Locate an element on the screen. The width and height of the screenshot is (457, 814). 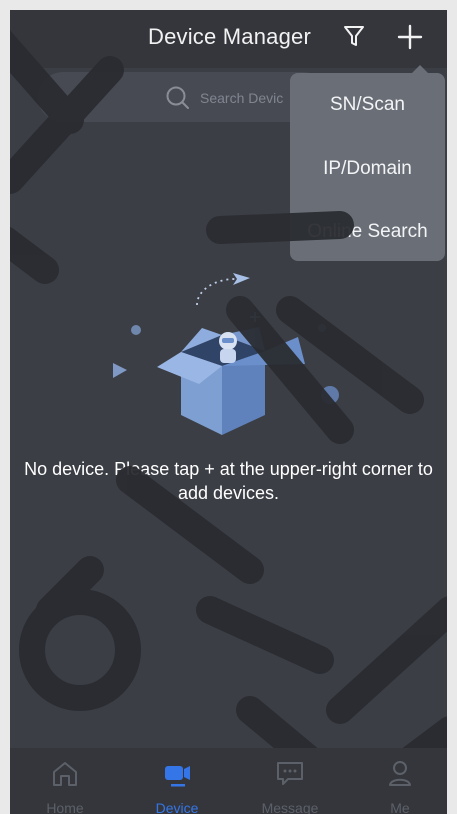
nav-item-me: Me is located at coordinates (398, 781).